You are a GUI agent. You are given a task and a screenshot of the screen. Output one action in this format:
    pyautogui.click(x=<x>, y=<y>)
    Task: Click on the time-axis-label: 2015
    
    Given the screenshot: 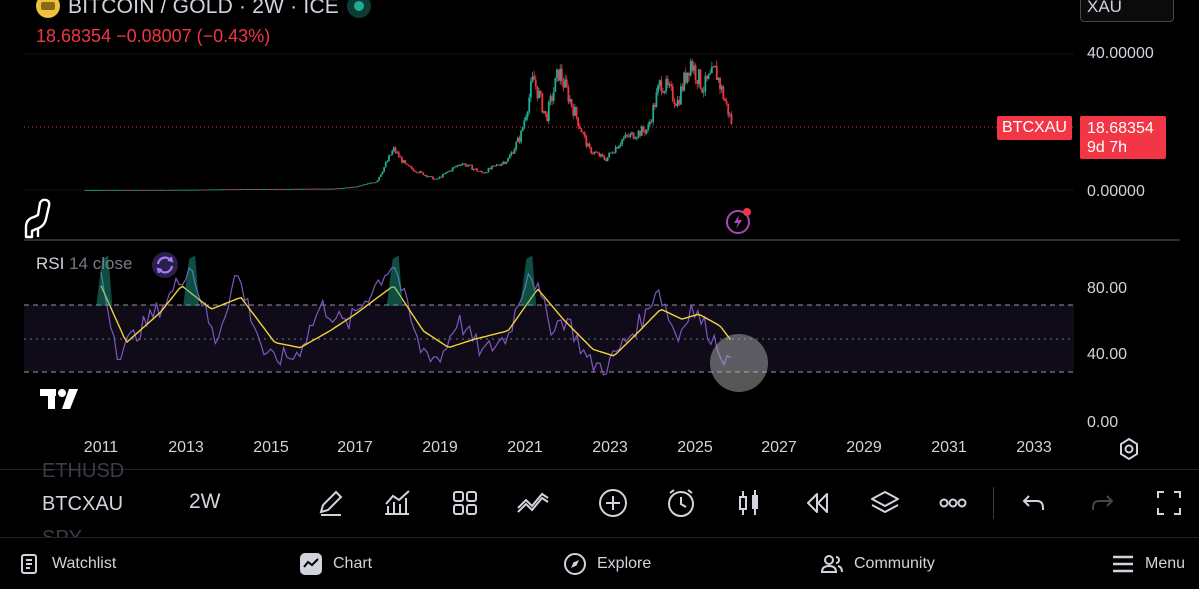 What is the action you would take?
    pyautogui.click(x=271, y=447)
    